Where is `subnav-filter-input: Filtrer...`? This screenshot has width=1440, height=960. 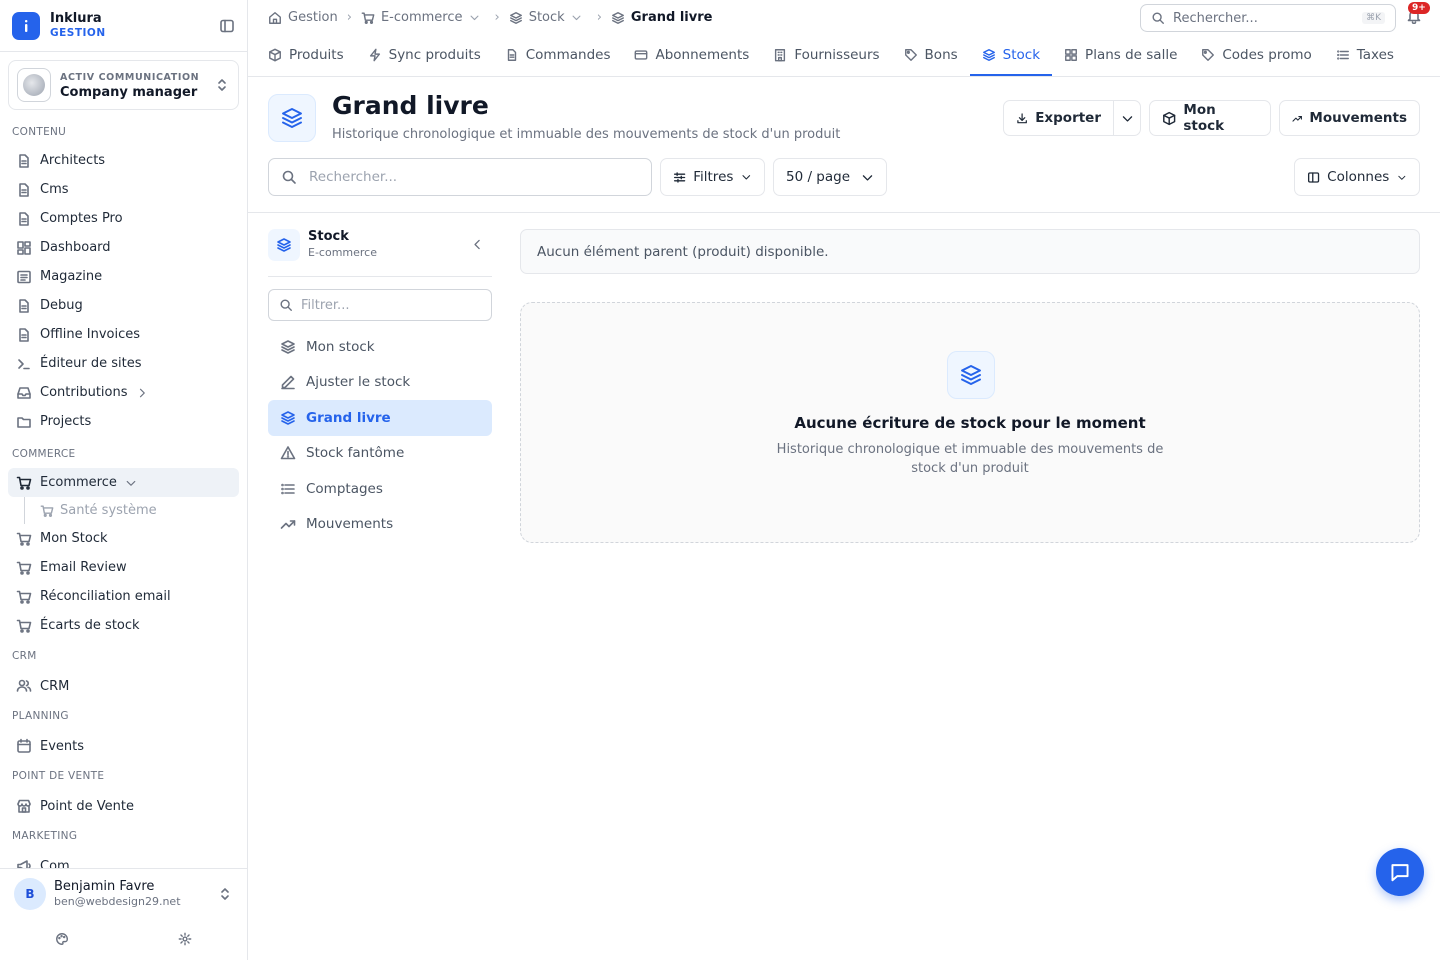
subnav-filter-input: Filtrer... is located at coordinates (380, 305).